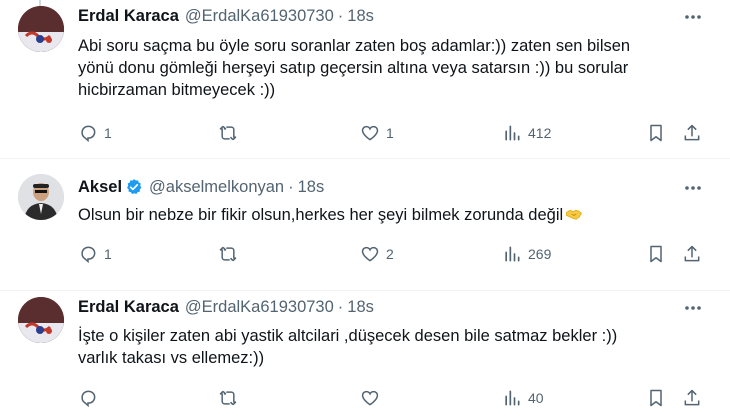 This screenshot has width=730, height=420. I want to click on author-name: Aksel, so click(100, 187).